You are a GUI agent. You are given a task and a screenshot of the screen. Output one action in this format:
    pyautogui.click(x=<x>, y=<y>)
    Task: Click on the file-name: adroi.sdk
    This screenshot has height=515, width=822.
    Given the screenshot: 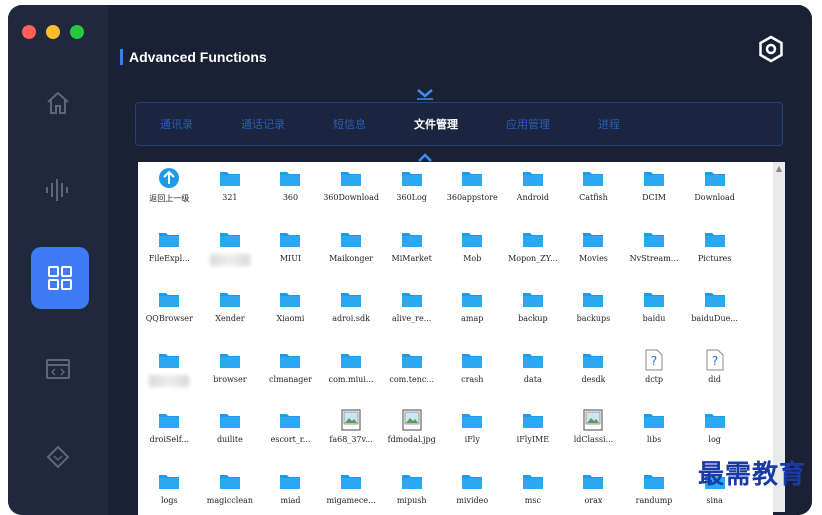 What is the action you would take?
    pyautogui.click(x=351, y=318)
    